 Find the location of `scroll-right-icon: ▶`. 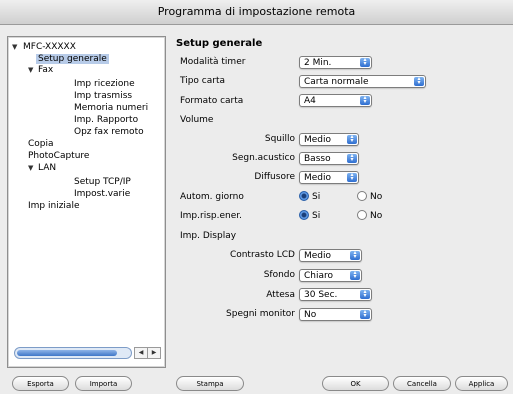

scroll-right-icon: ▶ is located at coordinates (154, 353).